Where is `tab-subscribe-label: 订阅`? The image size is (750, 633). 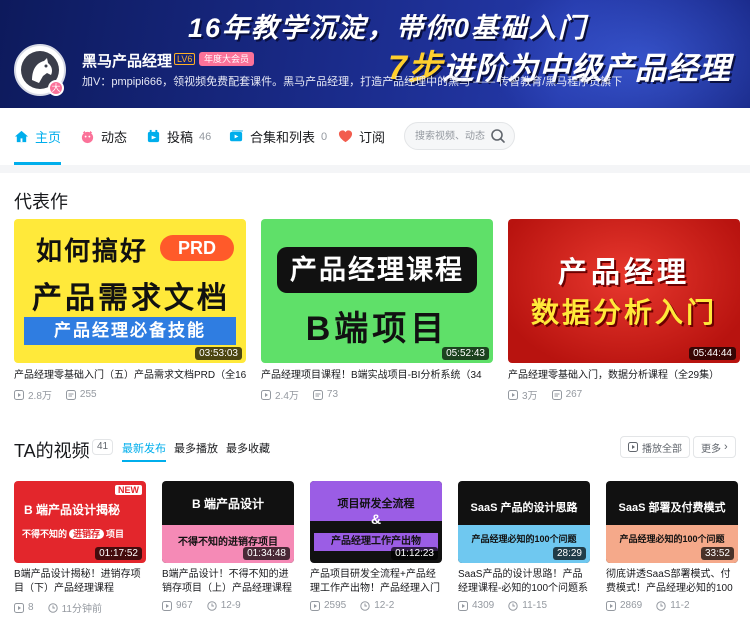
tab-subscribe-label: 订阅 is located at coordinates (372, 137).